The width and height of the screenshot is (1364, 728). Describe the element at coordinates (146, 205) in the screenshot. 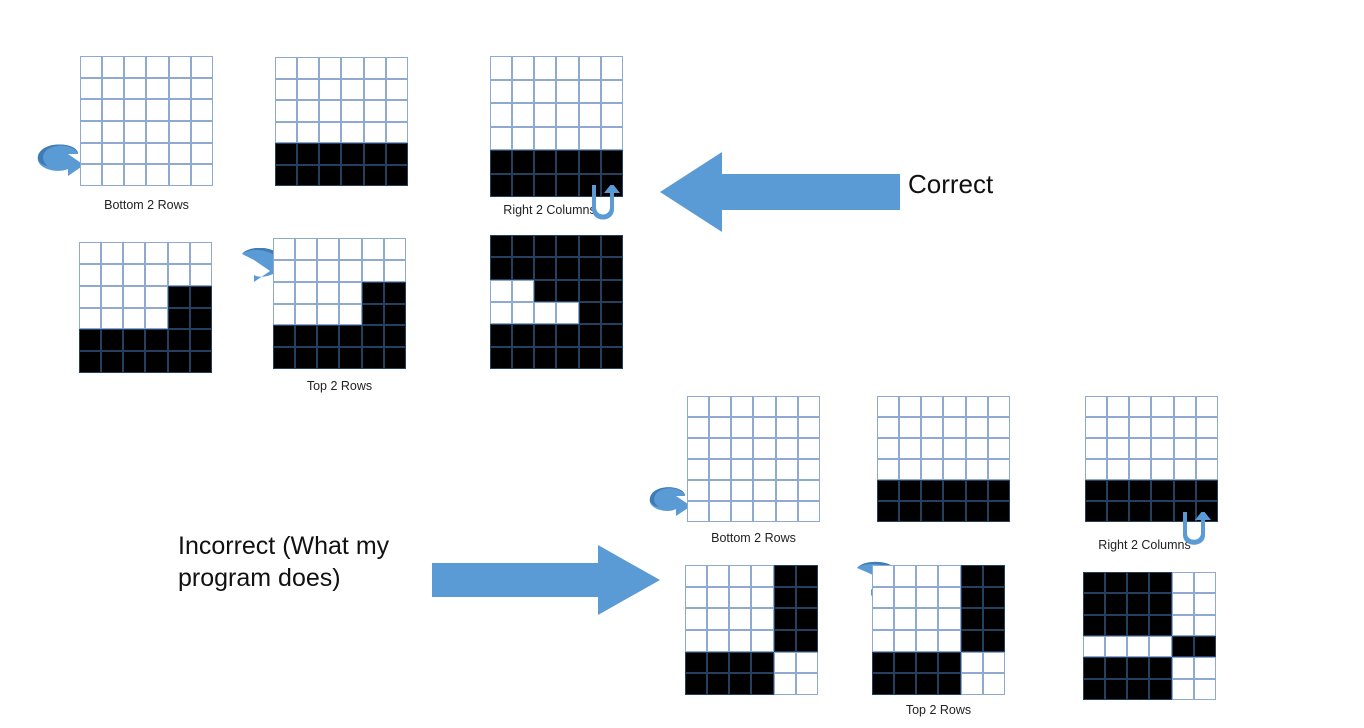

I see `label-bottom-2-rows-correct: Bottom 2 Rows` at that location.